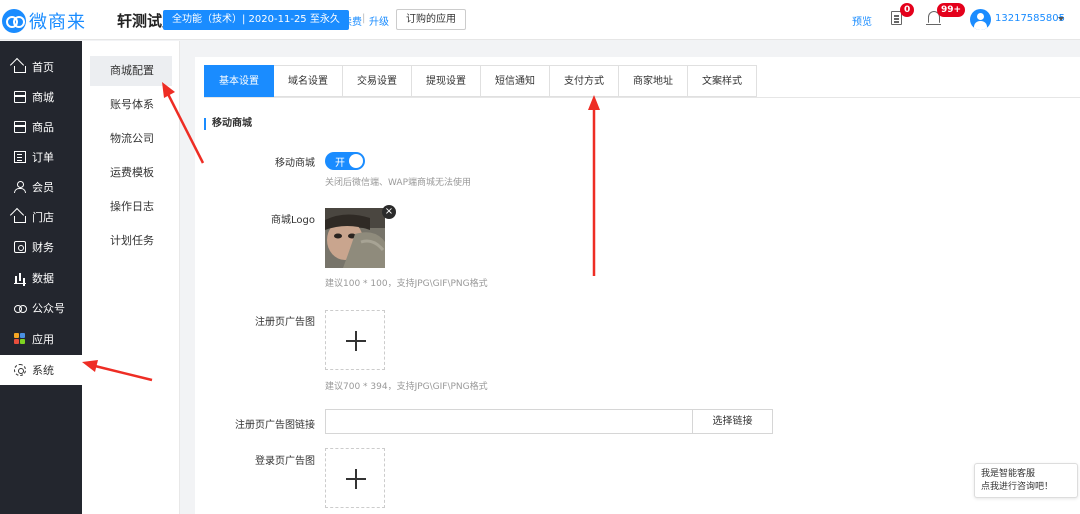 This screenshot has width=1080, height=514. I want to click on upgrade-link: 升级, so click(379, 20).